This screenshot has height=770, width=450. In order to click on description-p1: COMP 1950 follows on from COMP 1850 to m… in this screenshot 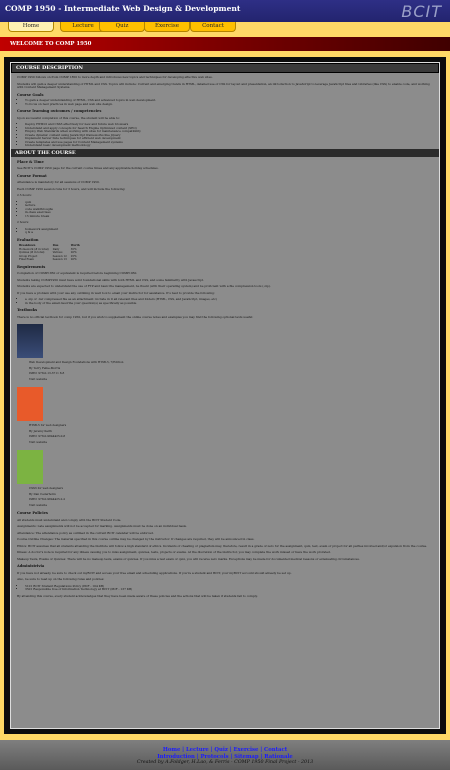, I will do `click(115, 77)`.